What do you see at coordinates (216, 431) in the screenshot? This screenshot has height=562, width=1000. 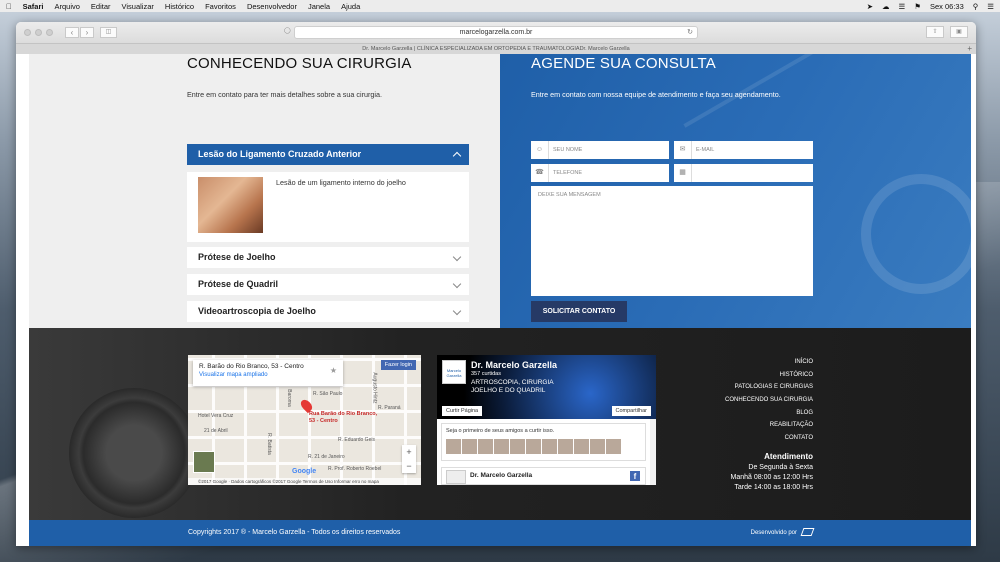 I see `map-label: 21 de Abril` at bounding box center [216, 431].